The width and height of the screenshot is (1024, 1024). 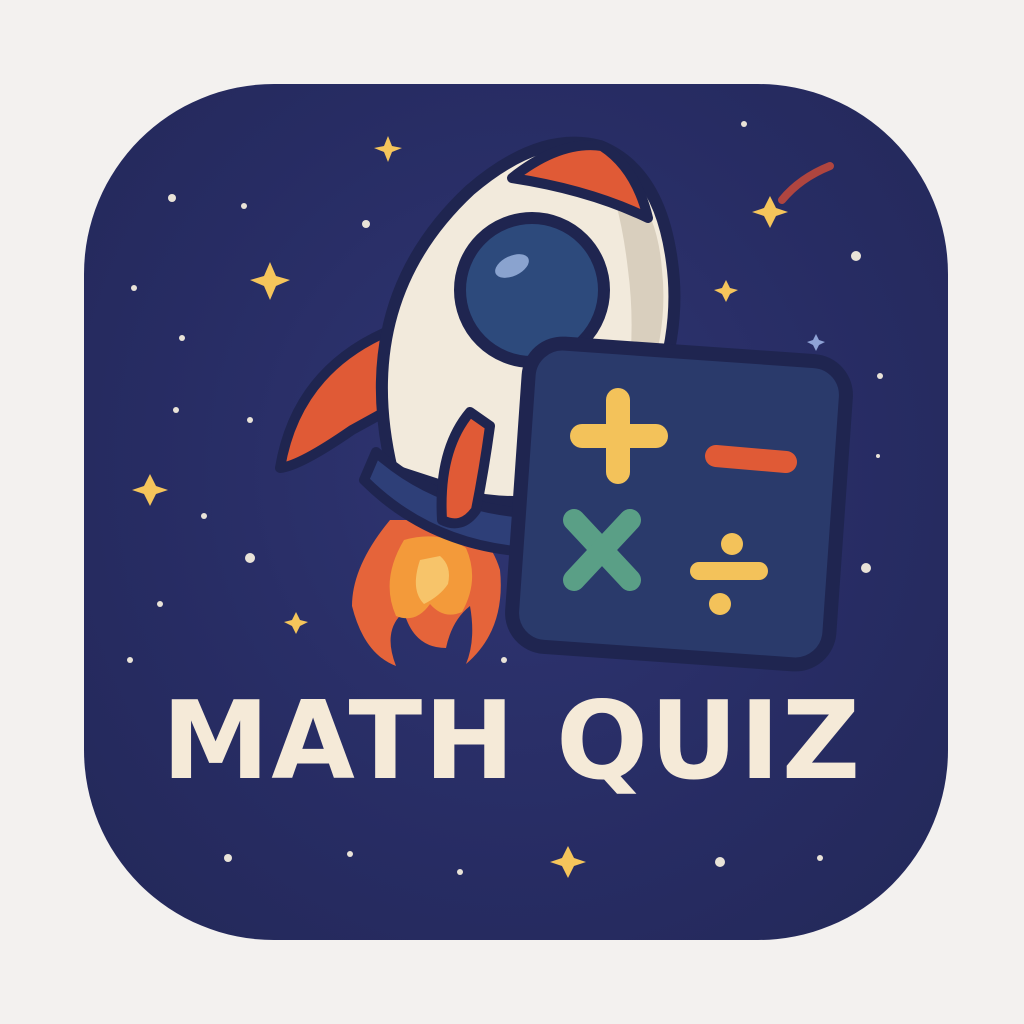 I want to click on shooting-star-trail, so click(x=806, y=183).